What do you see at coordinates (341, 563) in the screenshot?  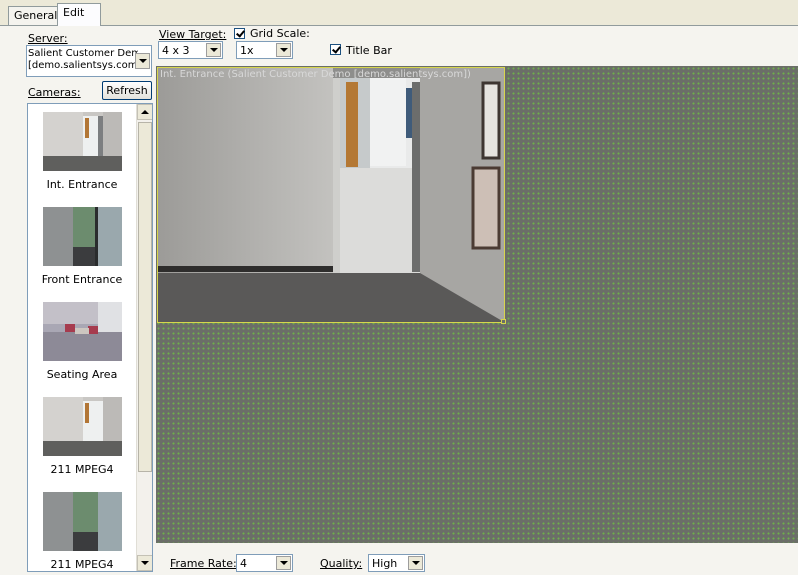 I see `quality-label: Quality:` at bounding box center [341, 563].